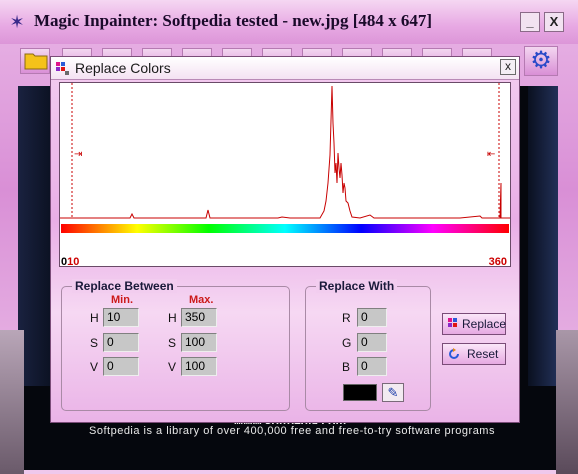 This screenshot has height=474, width=578. Describe the element at coordinates (123, 68) in the screenshot. I see `dialog-title: Replace Colors` at that location.